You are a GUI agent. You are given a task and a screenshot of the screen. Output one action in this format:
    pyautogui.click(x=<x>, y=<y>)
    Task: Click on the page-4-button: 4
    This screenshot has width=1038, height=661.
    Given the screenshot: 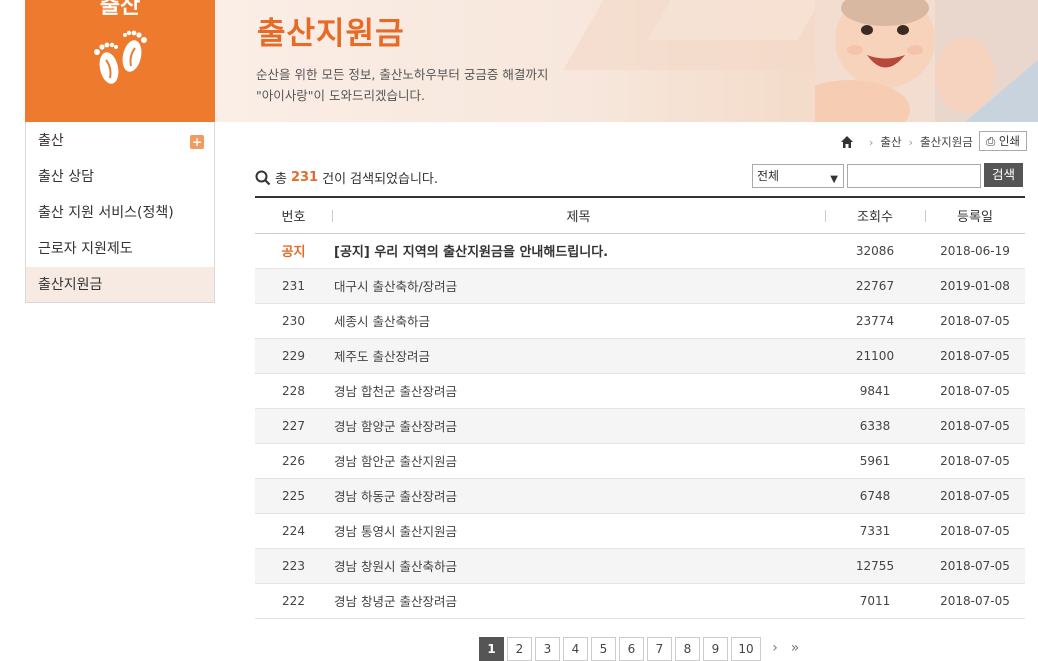 What is the action you would take?
    pyautogui.click(x=575, y=649)
    